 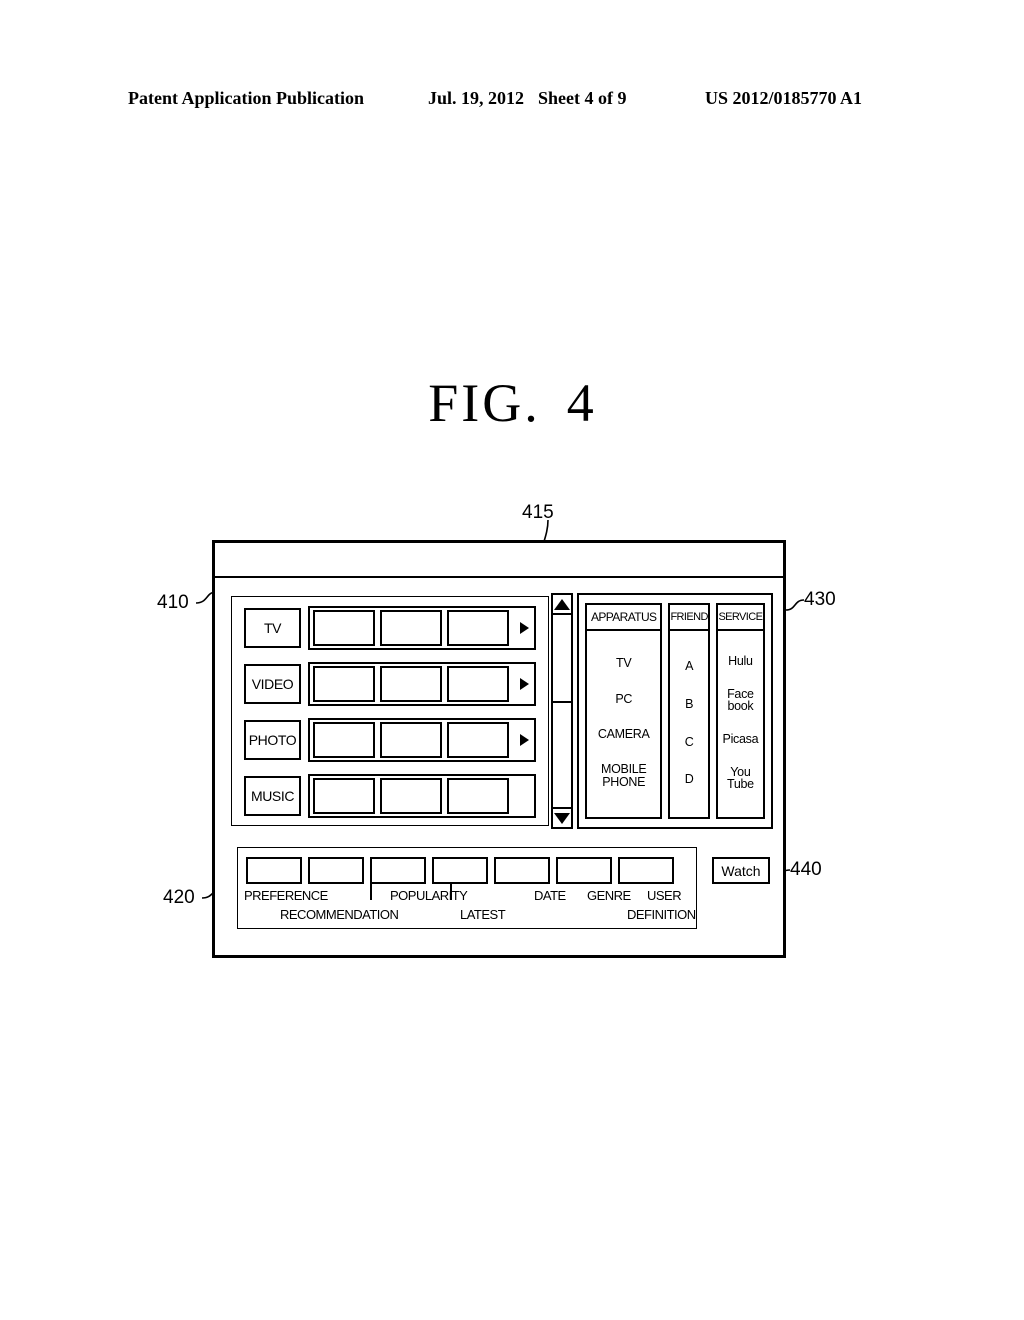 I want to click on filter-item: Picasa, so click(x=741, y=739).